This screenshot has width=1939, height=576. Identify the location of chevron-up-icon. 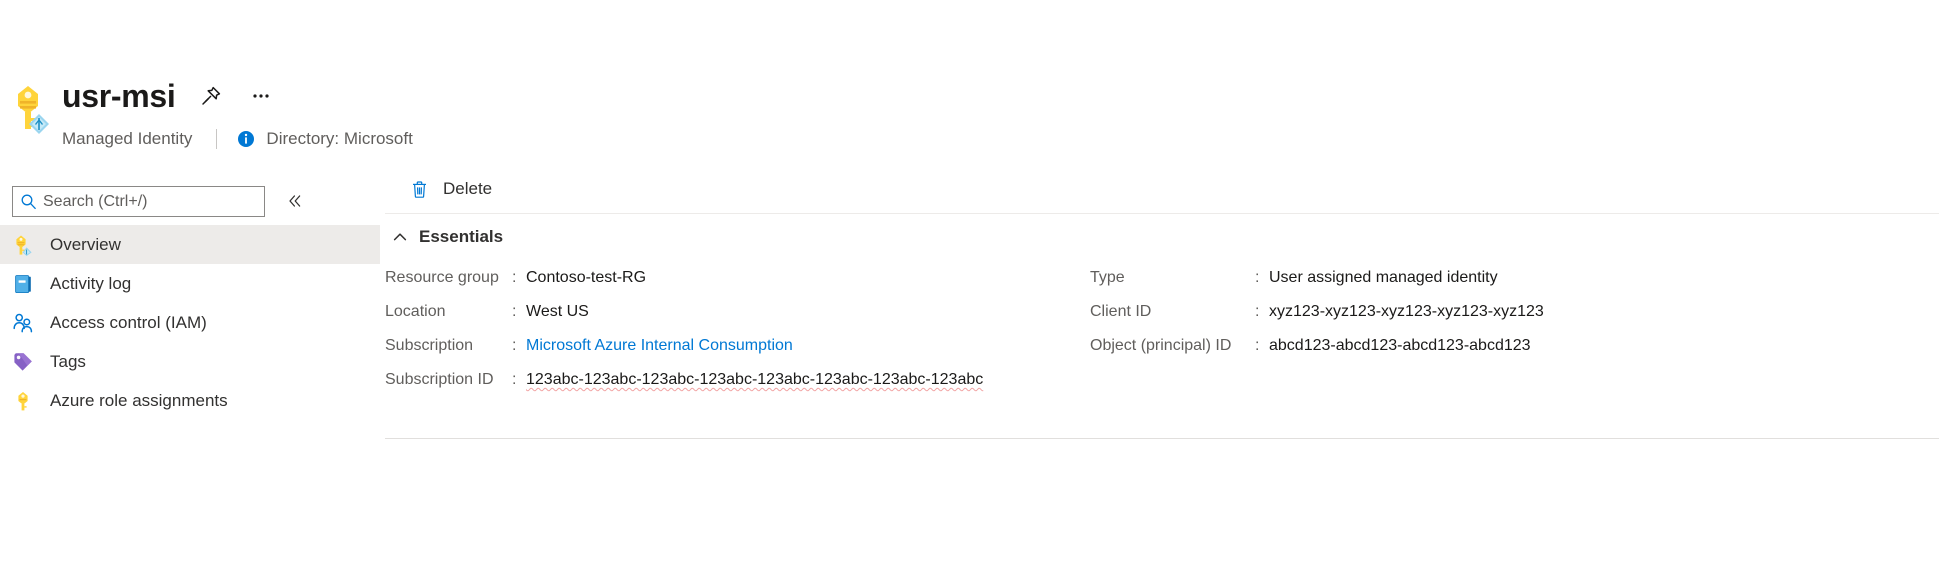
(400, 237).